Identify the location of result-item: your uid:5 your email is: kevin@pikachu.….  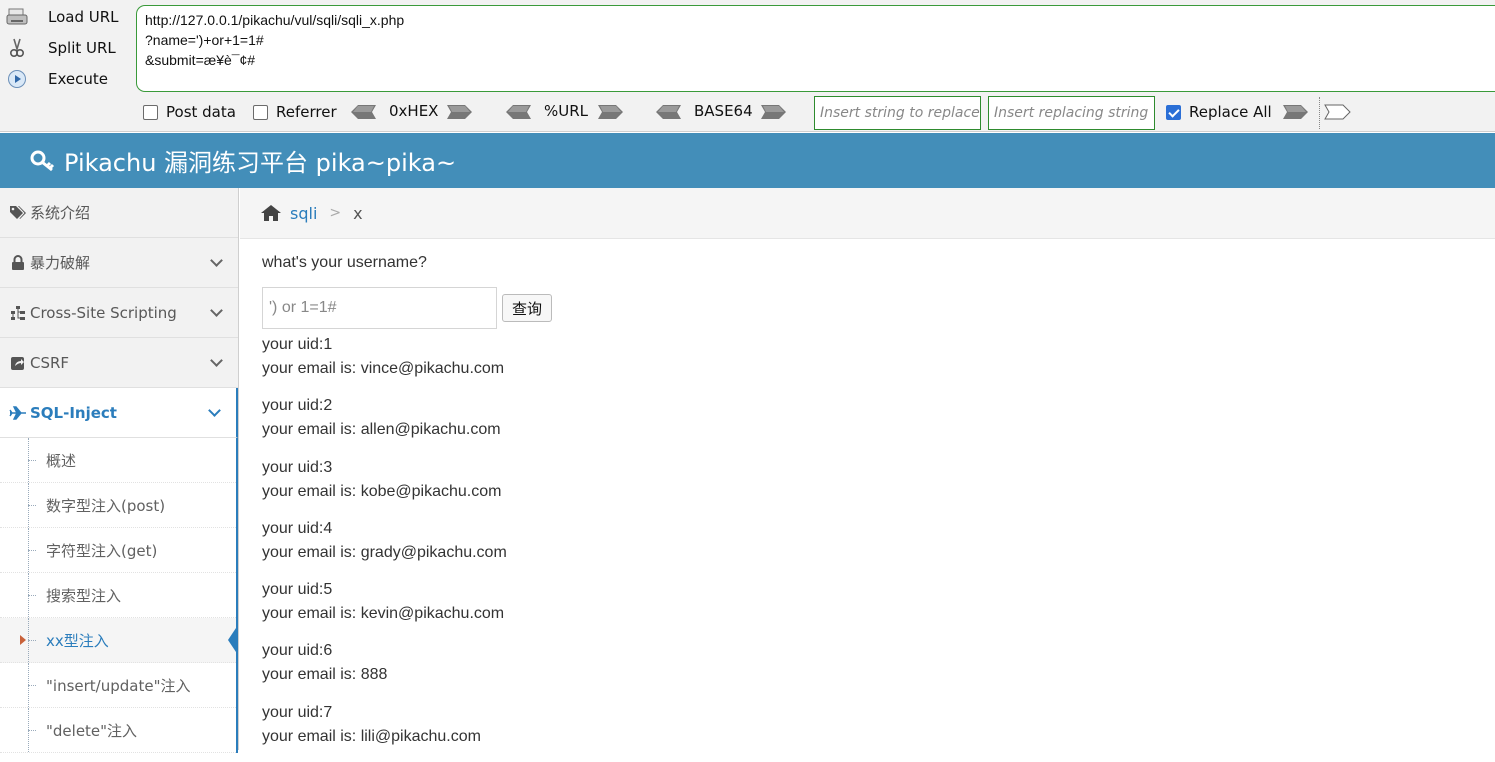
(877, 608).